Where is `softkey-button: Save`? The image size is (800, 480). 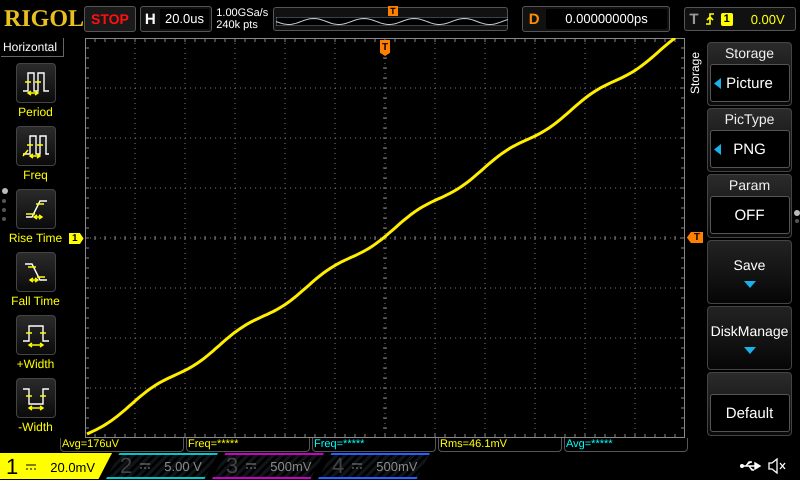
softkey-button: Save is located at coordinates (749, 272).